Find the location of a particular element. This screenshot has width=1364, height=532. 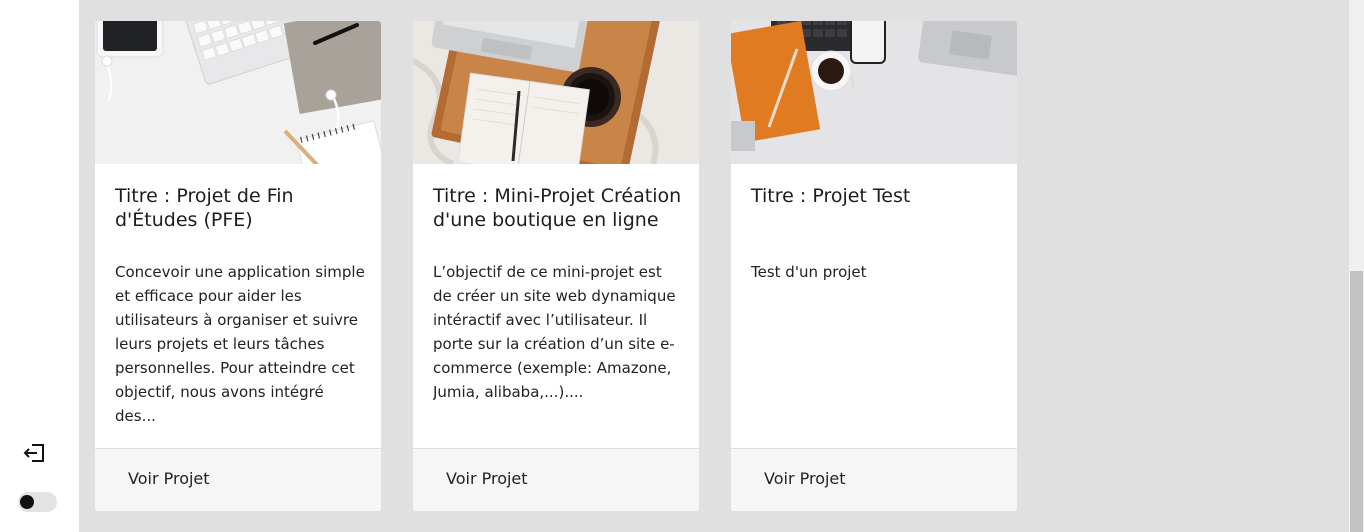

toggle-knob is located at coordinates (27, 502).